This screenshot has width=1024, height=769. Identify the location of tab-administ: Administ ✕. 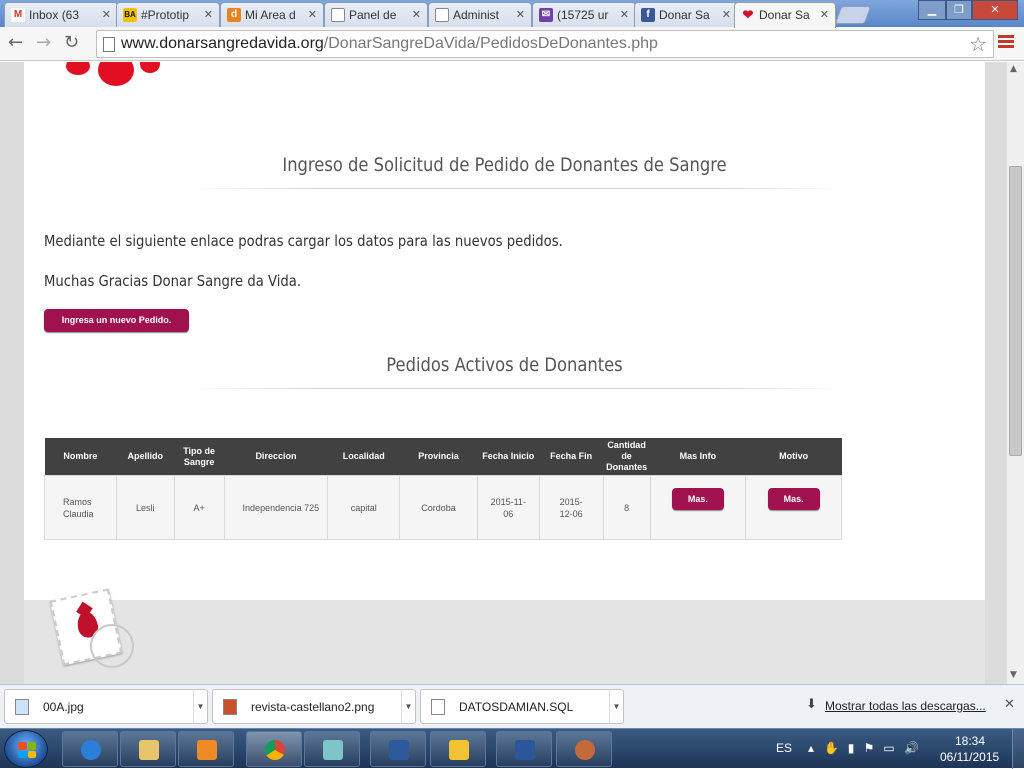
(480, 14).